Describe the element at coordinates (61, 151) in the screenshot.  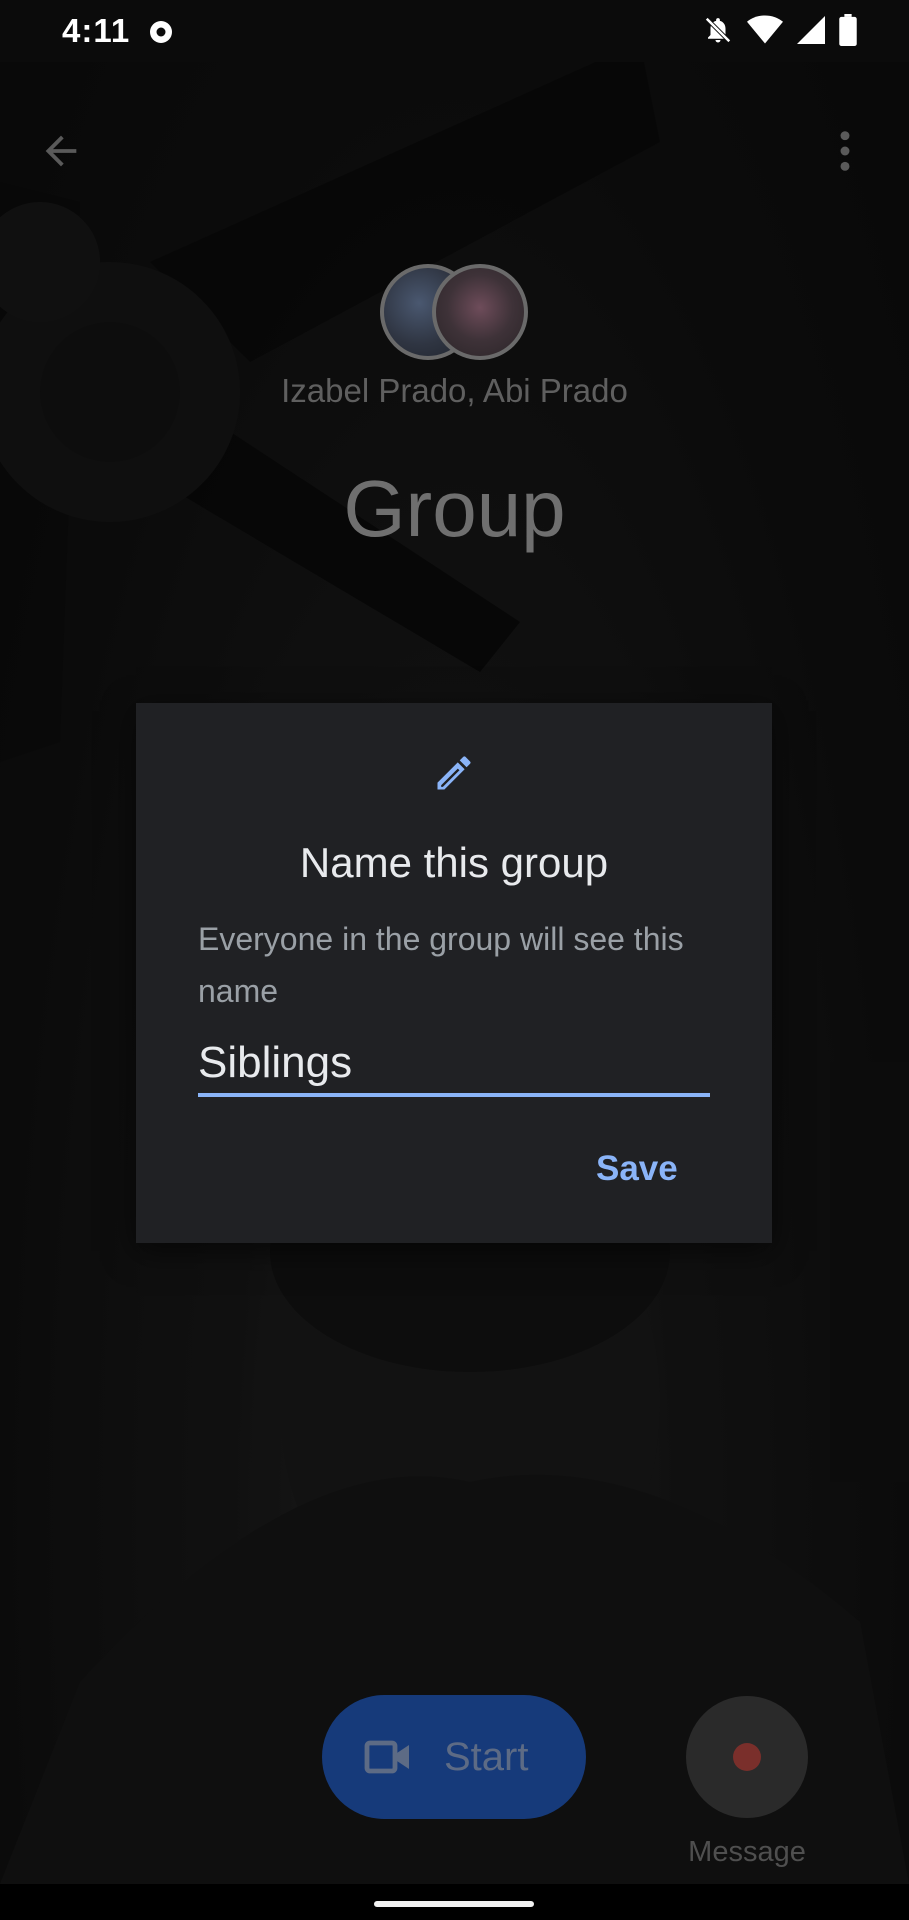
I see `arrow-back-icon` at that location.